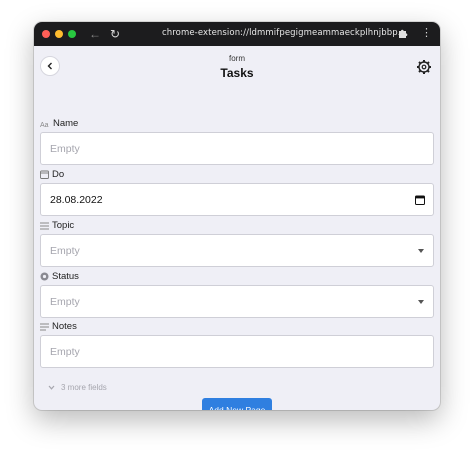 The image size is (474, 455). I want to click on date-picker-icon, so click(420, 200).